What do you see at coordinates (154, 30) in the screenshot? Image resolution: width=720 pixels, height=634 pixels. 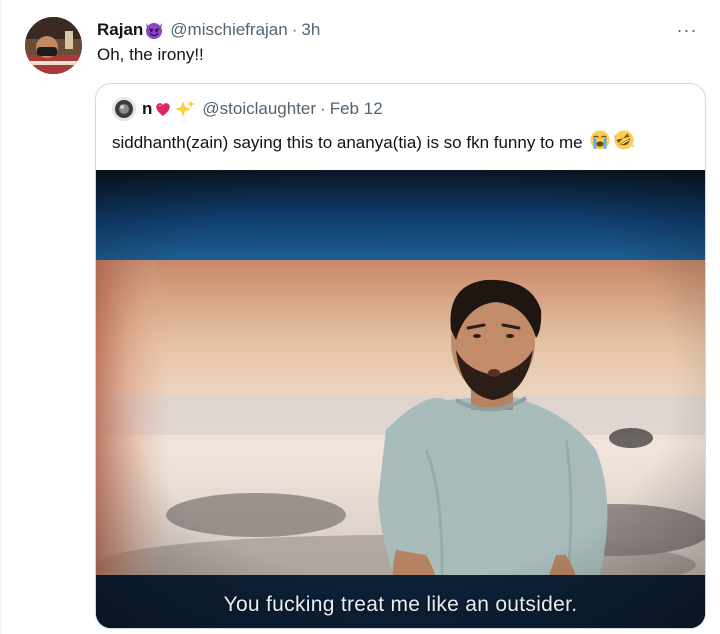 I see `smiling-devil-emoji-icon` at bounding box center [154, 30].